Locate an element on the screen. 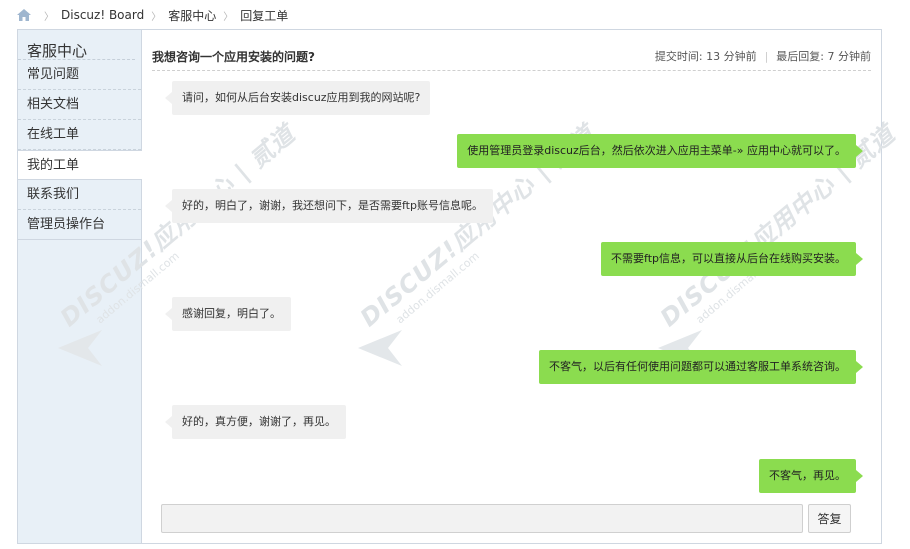  breadcrumb-item-reply-ticket: 回复工单 is located at coordinates (264, 15).